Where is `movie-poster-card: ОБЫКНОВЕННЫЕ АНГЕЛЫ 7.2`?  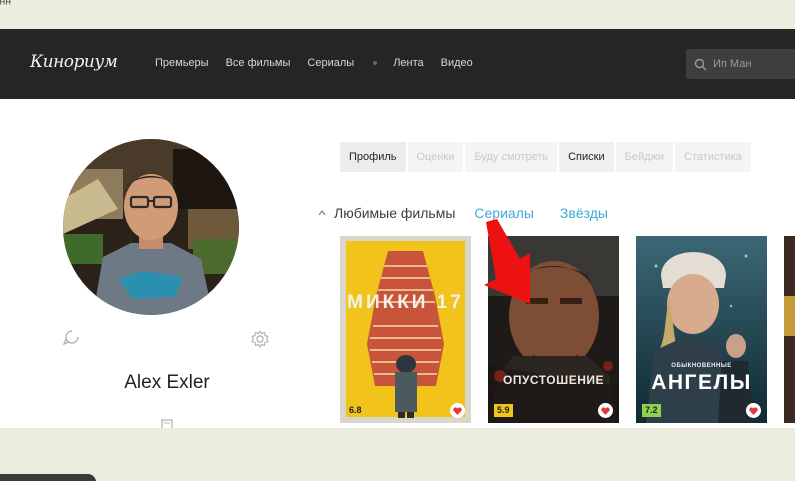 movie-poster-card: ОБЫКНОВЕННЫЕ АНГЕЛЫ 7.2 is located at coordinates (701, 329).